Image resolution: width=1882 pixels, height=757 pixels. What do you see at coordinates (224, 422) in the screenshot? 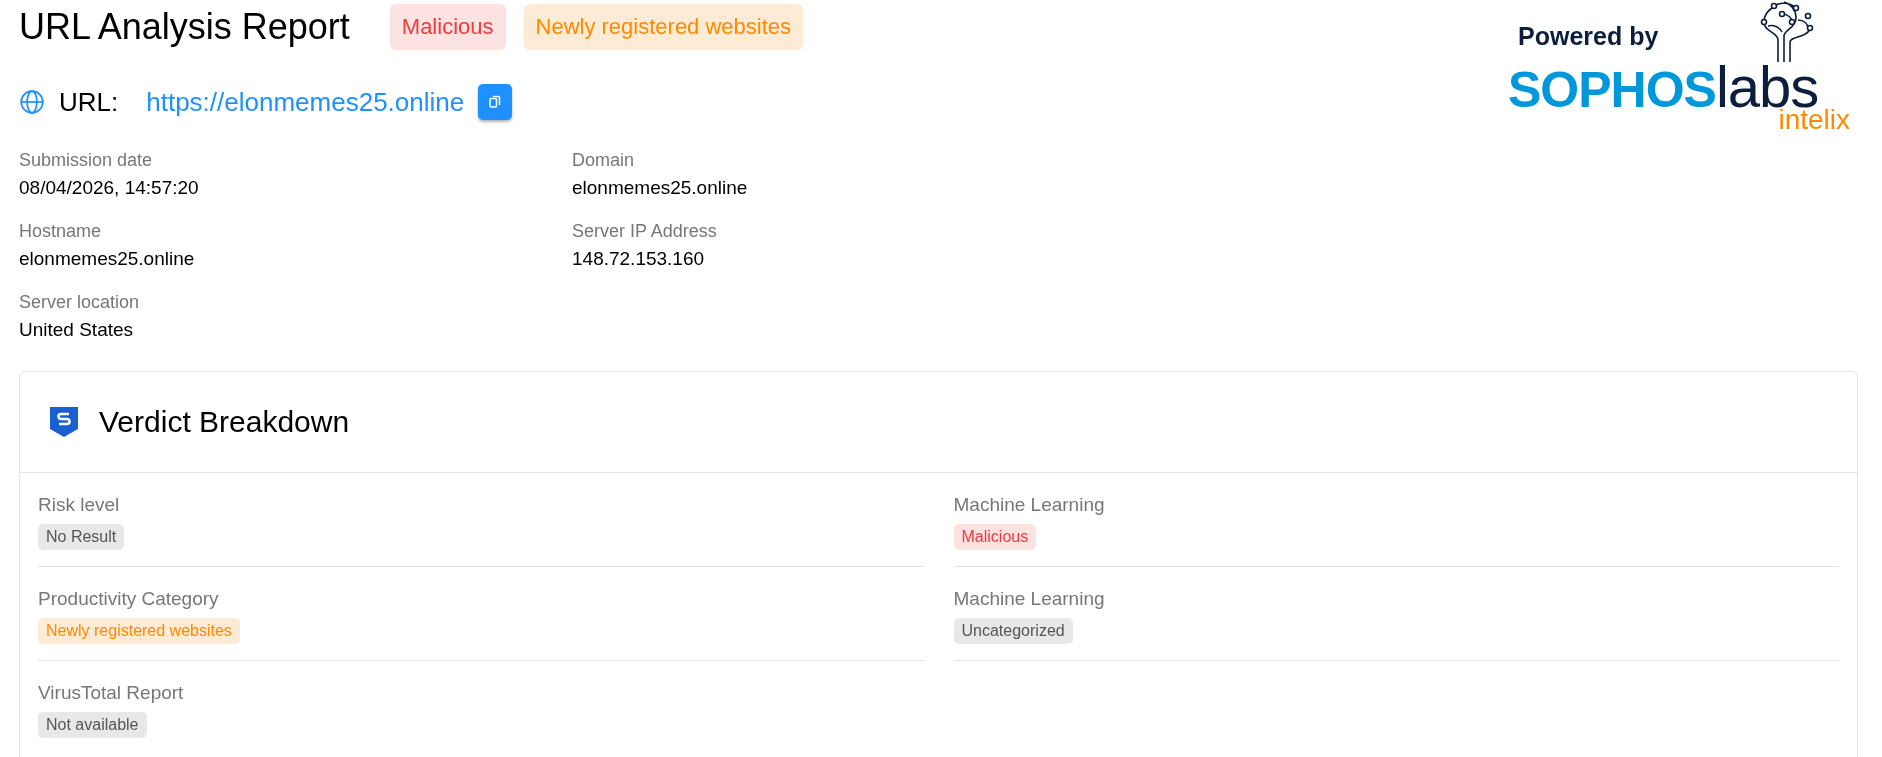
I see `card-title: Verdict Breakdown` at bounding box center [224, 422].